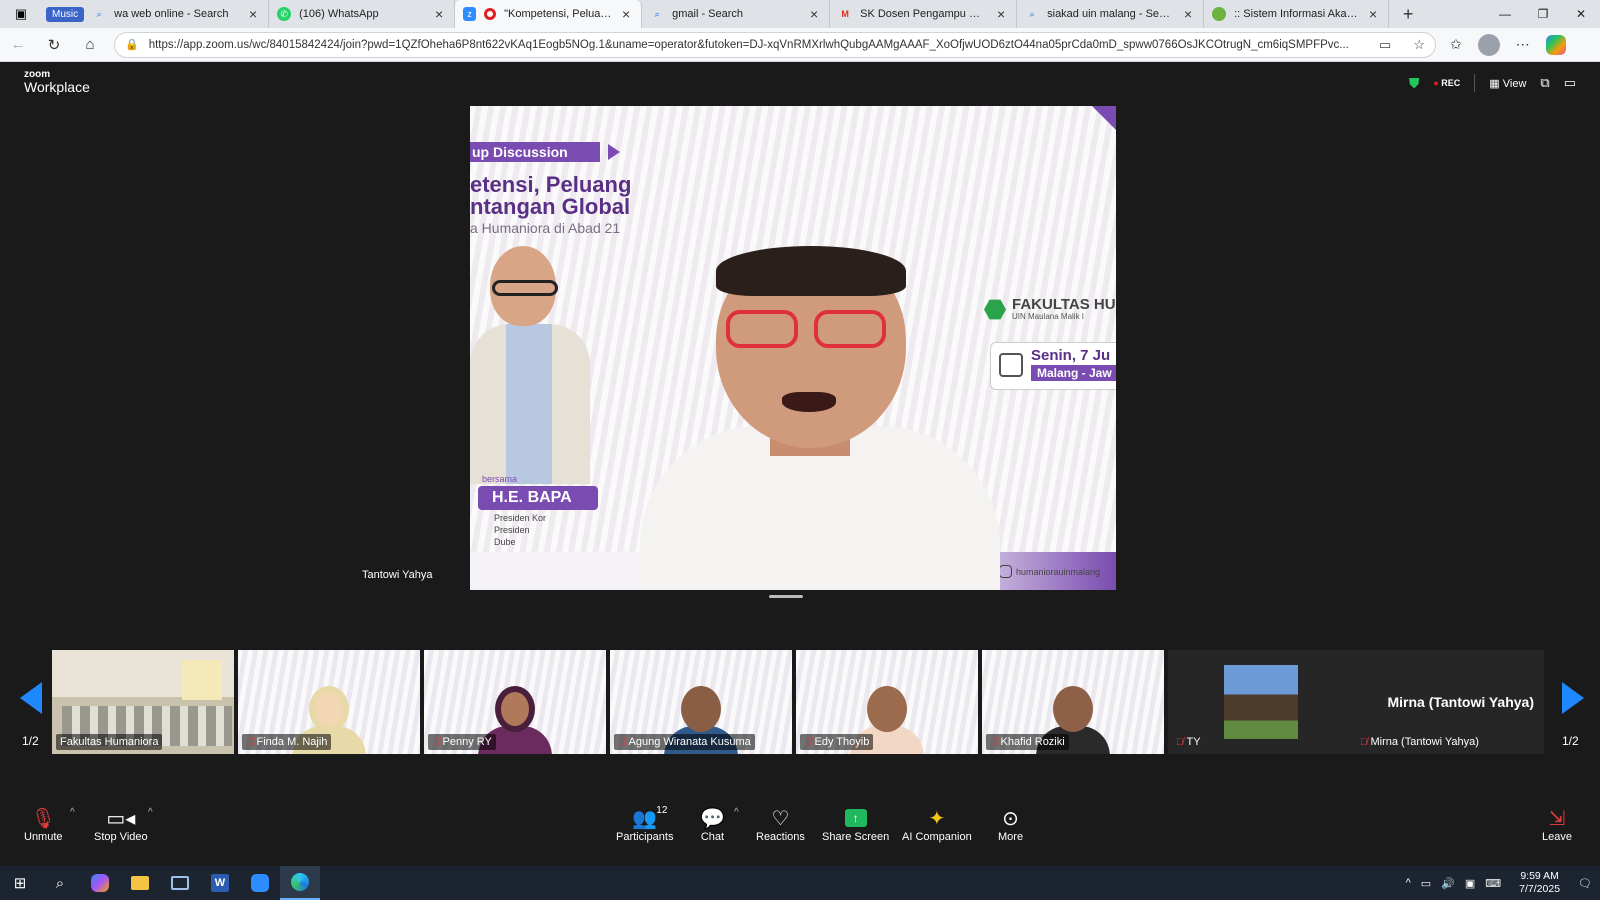 Image resolution: width=1600 pixels, height=900 pixels. What do you see at coordinates (1581, 14) in the screenshot?
I see `close-window-button: ✕` at bounding box center [1581, 14].